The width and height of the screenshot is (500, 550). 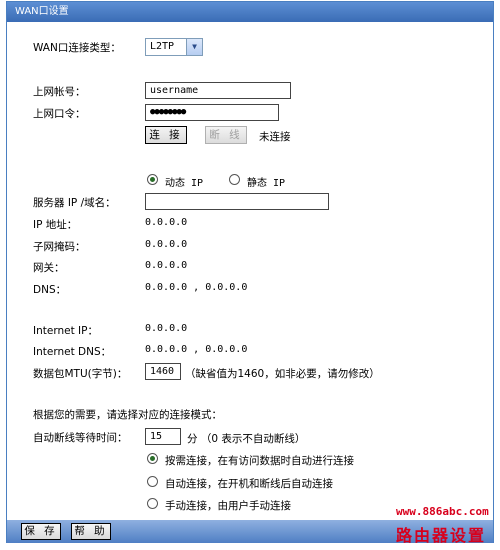 I want to click on internet-ip-label: Internet IP：, so click(x=65, y=331).